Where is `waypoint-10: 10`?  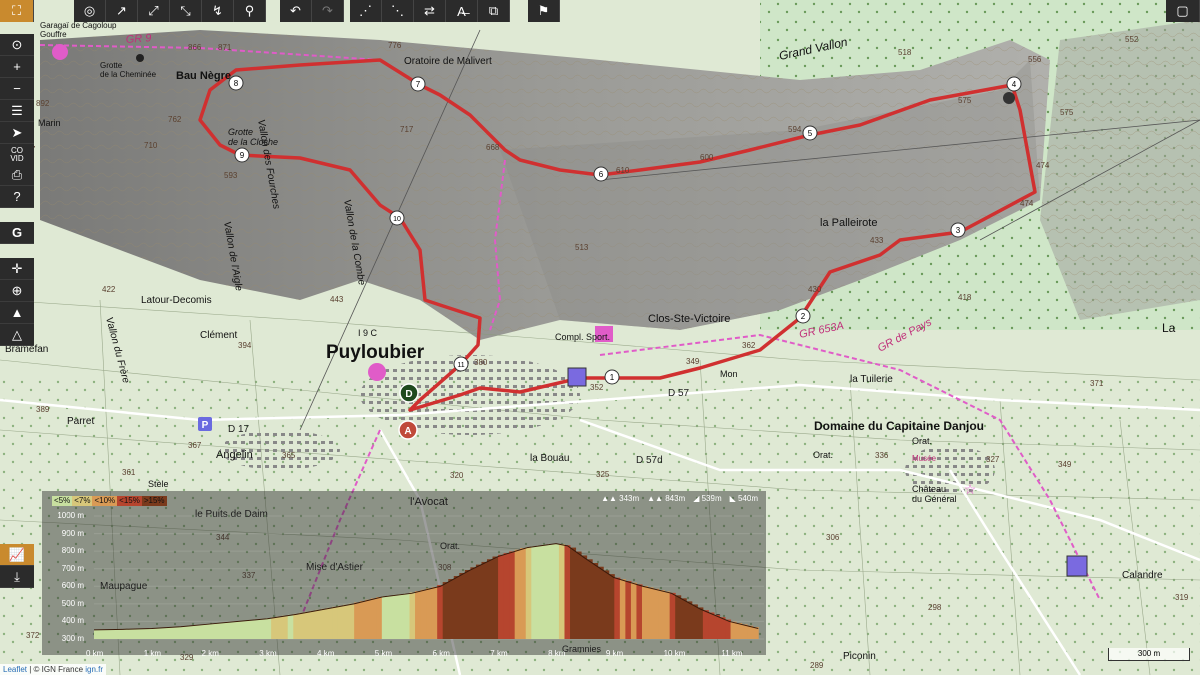
waypoint-10: 10 is located at coordinates (397, 218).